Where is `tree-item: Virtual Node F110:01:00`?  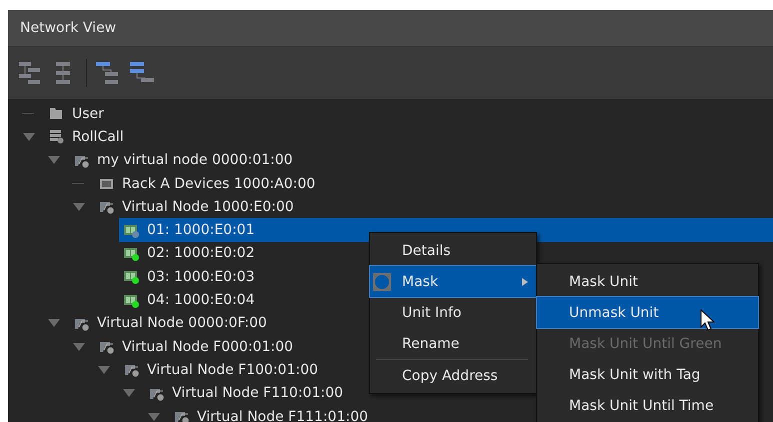 tree-item: Virtual Node F110:01:00 is located at coordinates (260, 393).